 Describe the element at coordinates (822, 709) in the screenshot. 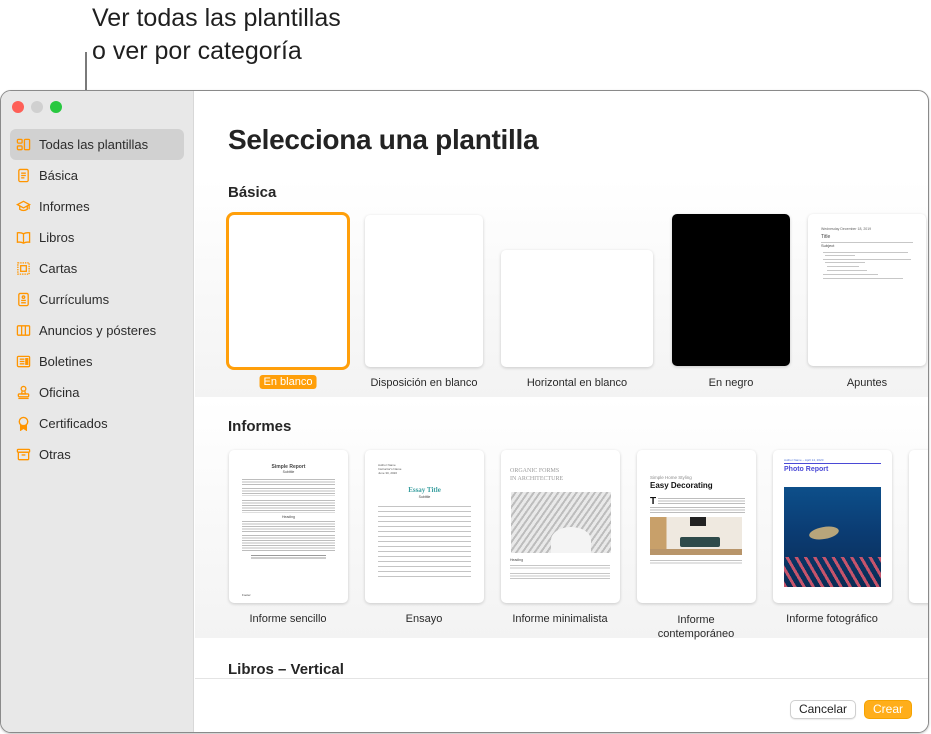

I see `cancel-button: Cancelar` at that location.